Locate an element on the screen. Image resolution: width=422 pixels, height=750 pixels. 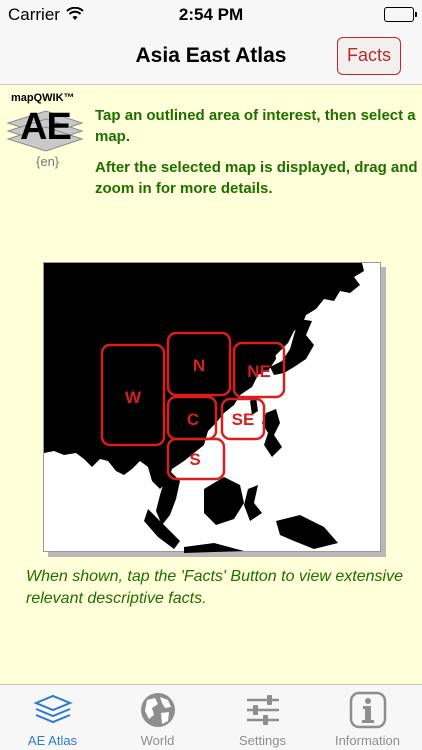
tab-bar: AE Atlas World Settings Information is located at coordinates (211, 717).